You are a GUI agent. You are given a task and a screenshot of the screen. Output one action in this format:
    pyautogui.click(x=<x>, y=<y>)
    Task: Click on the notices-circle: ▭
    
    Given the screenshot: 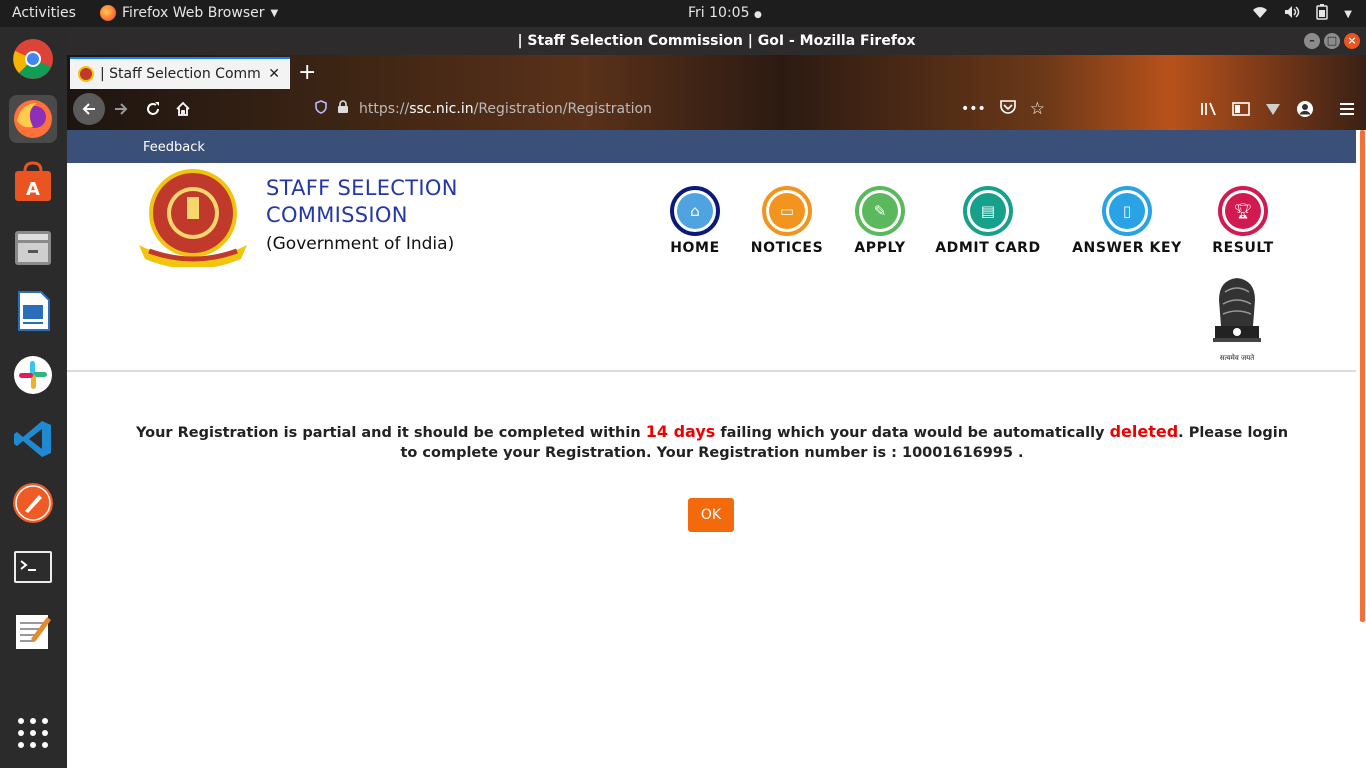 What is the action you would take?
    pyautogui.click(x=787, y=211)
    